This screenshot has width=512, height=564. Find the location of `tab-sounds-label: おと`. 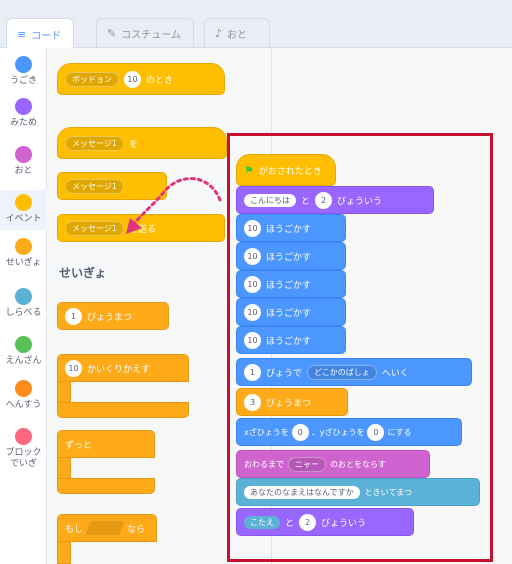

tab-sounds-label: おと is located at coordinates (237, 35).